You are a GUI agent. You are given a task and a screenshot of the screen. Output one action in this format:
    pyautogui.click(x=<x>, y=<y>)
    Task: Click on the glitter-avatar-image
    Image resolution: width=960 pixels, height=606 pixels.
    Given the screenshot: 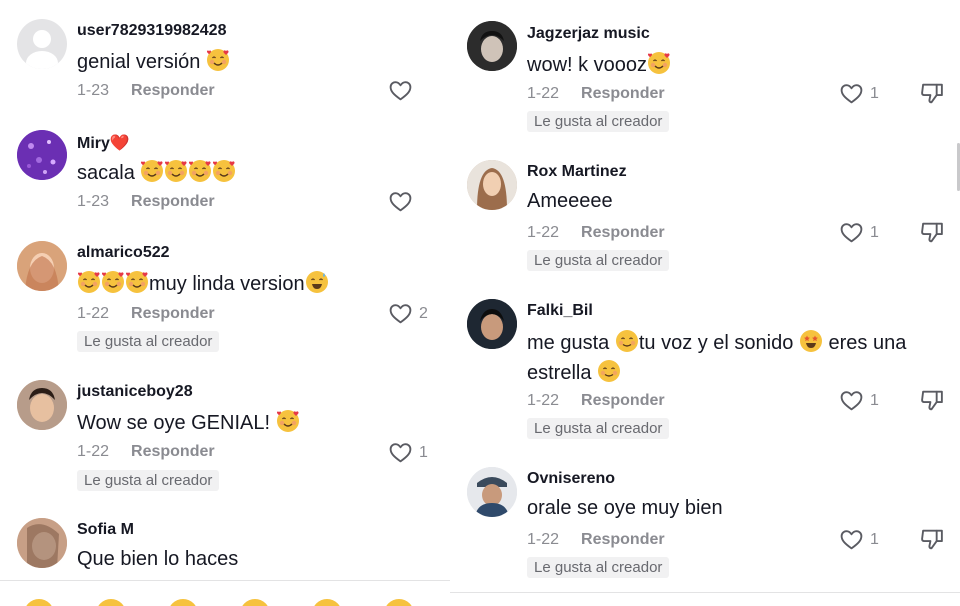 What is the action you would take?
    pyautogui.click(x=42, y=155)
    